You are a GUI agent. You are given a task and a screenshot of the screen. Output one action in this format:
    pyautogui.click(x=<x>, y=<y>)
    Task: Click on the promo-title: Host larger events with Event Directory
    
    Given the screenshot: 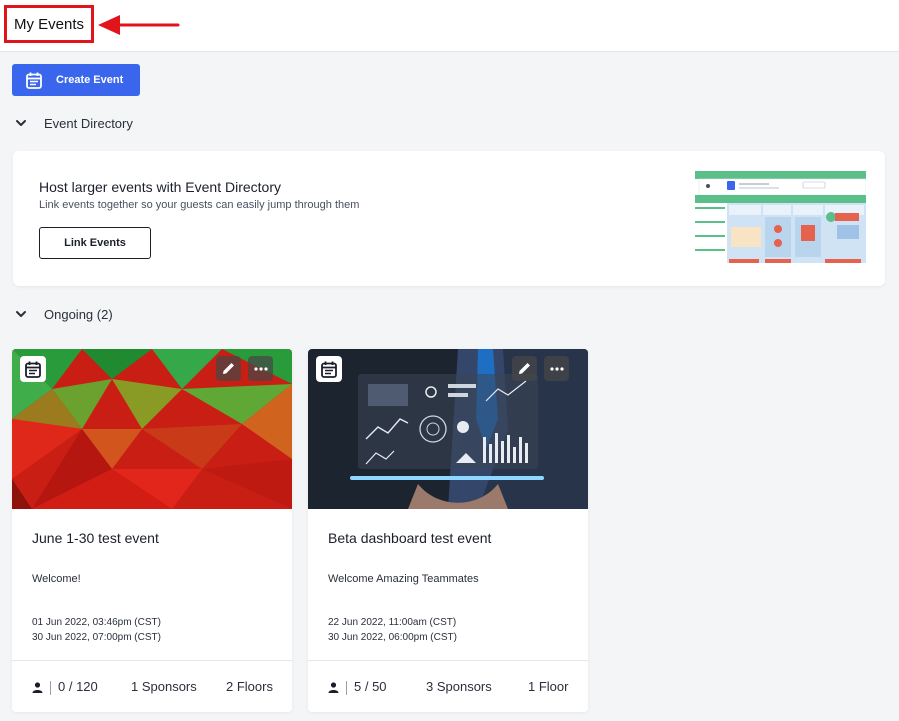 What is the action you would take?
    pyautogui.click(x=160, y=187)
    